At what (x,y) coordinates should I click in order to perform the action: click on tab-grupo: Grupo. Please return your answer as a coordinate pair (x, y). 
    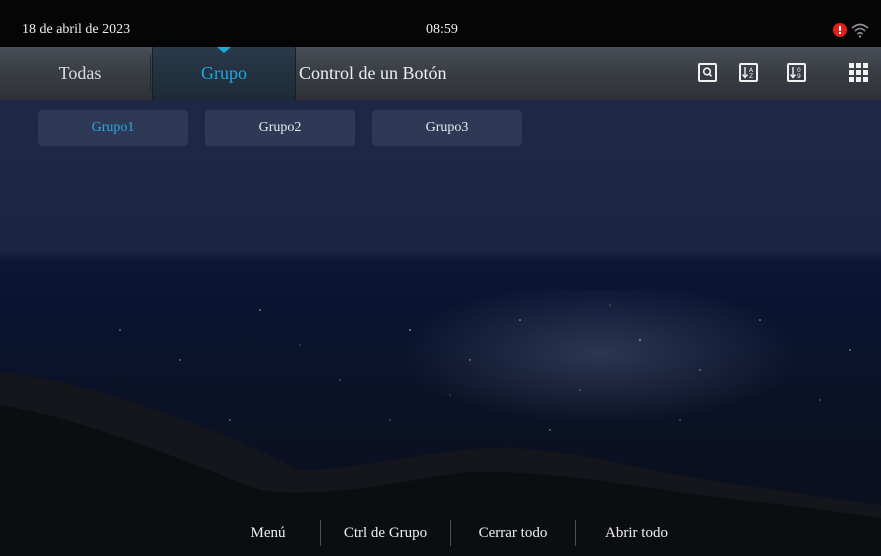
    Looking at the image, I should click on (224, 73).